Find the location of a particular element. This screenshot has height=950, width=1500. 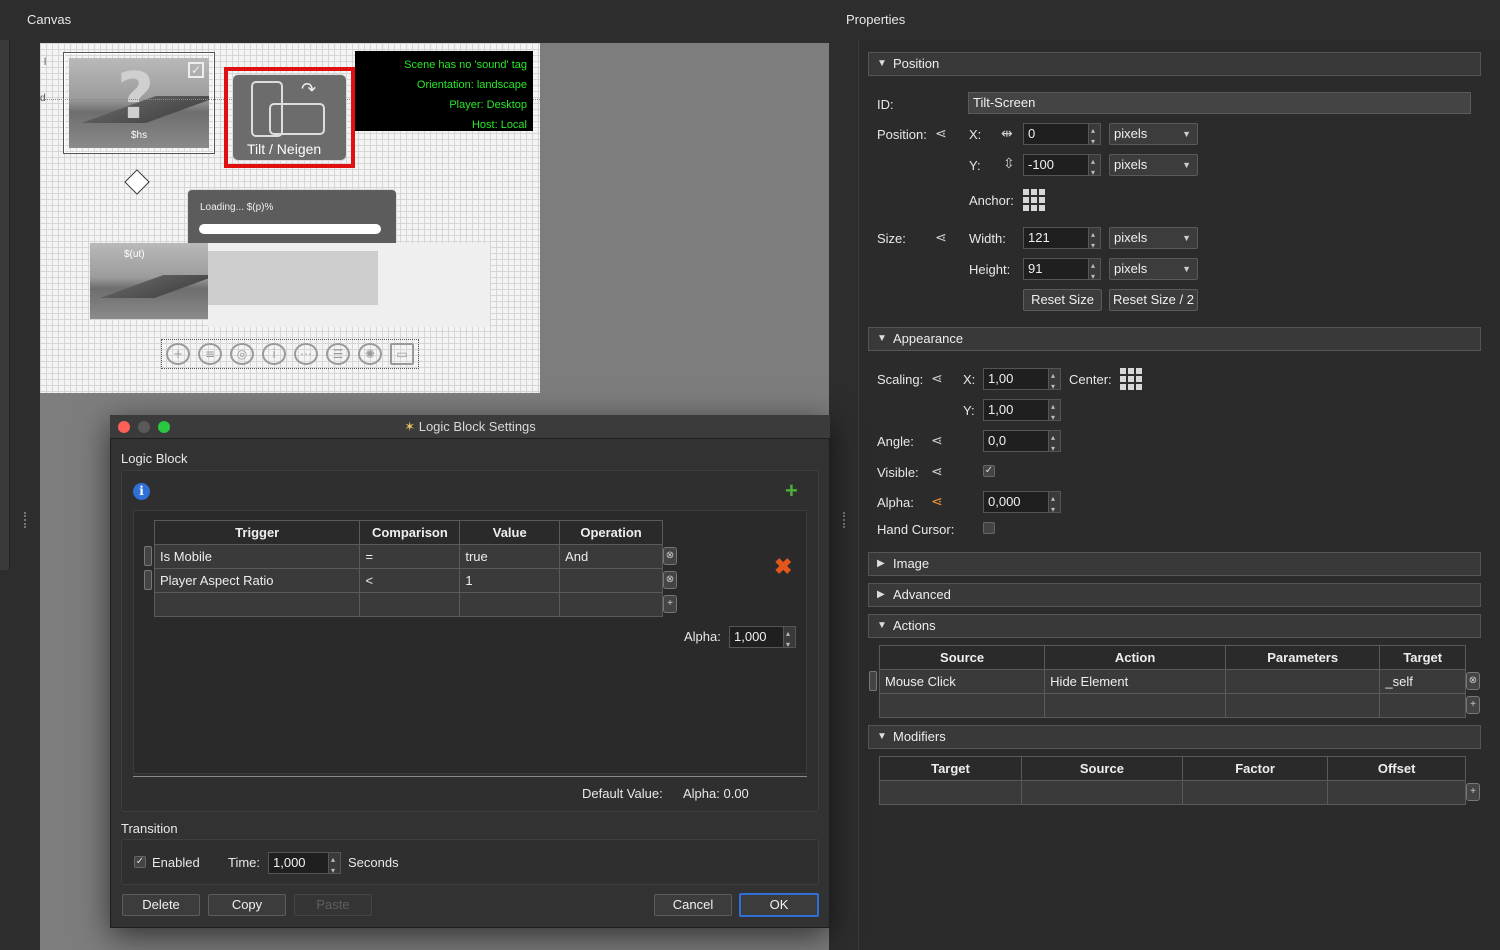

tilt-screen-selection: ↷ Tilt / Neigen is located at coordinates (289, 117).